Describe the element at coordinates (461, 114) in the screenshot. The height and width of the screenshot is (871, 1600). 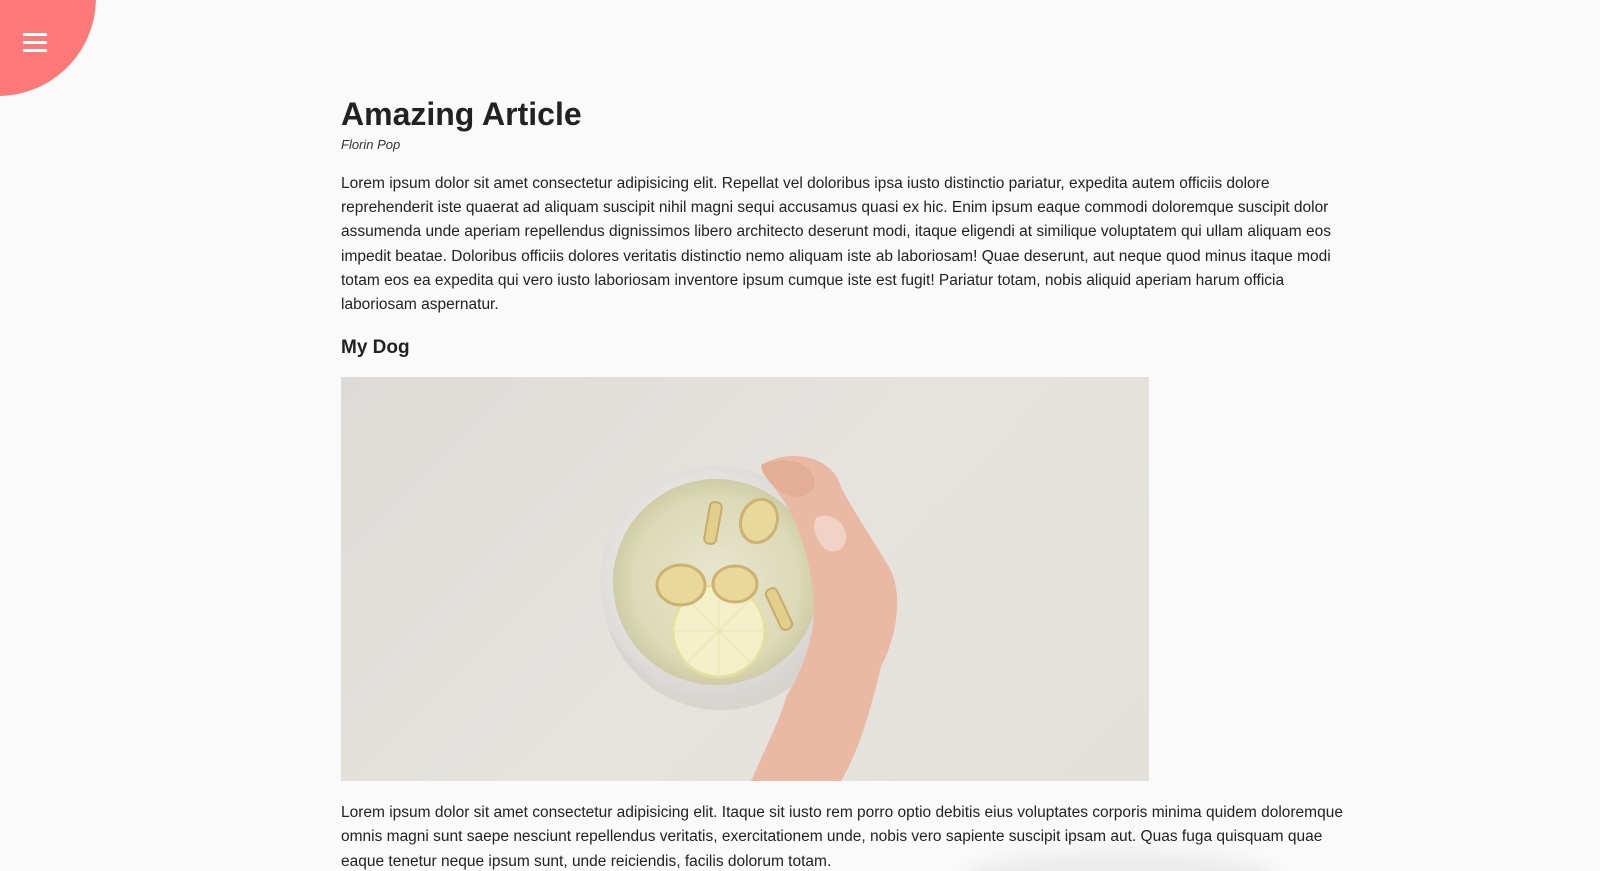
I see `article-title: Amazing Article` at that location.